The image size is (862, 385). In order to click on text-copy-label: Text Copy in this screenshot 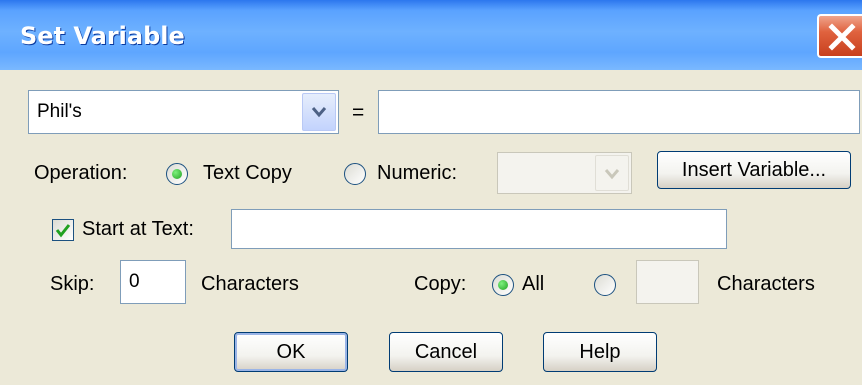, I will do `click(247, 173)`.